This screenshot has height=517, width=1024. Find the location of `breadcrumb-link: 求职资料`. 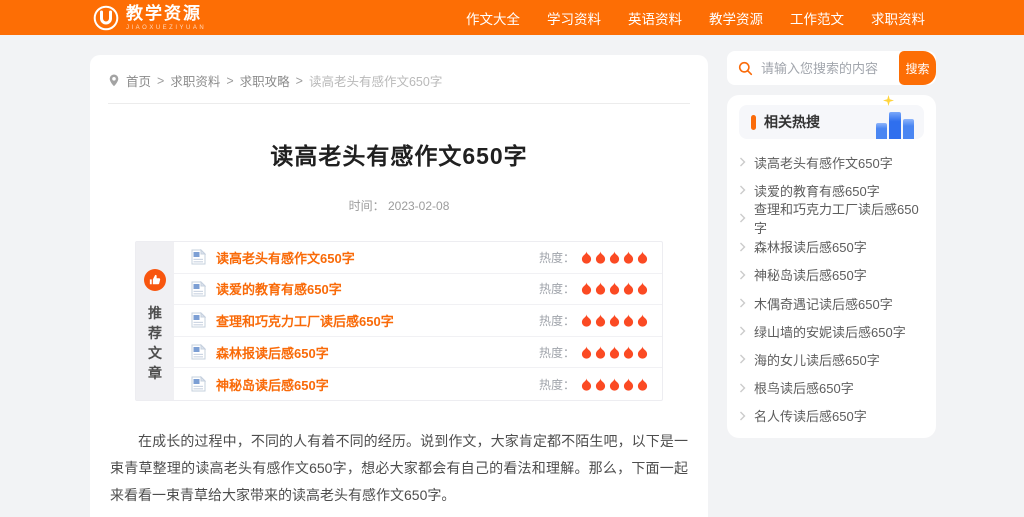

breadcrumb-link: 求职资料 is located at coordinates (195, 80).